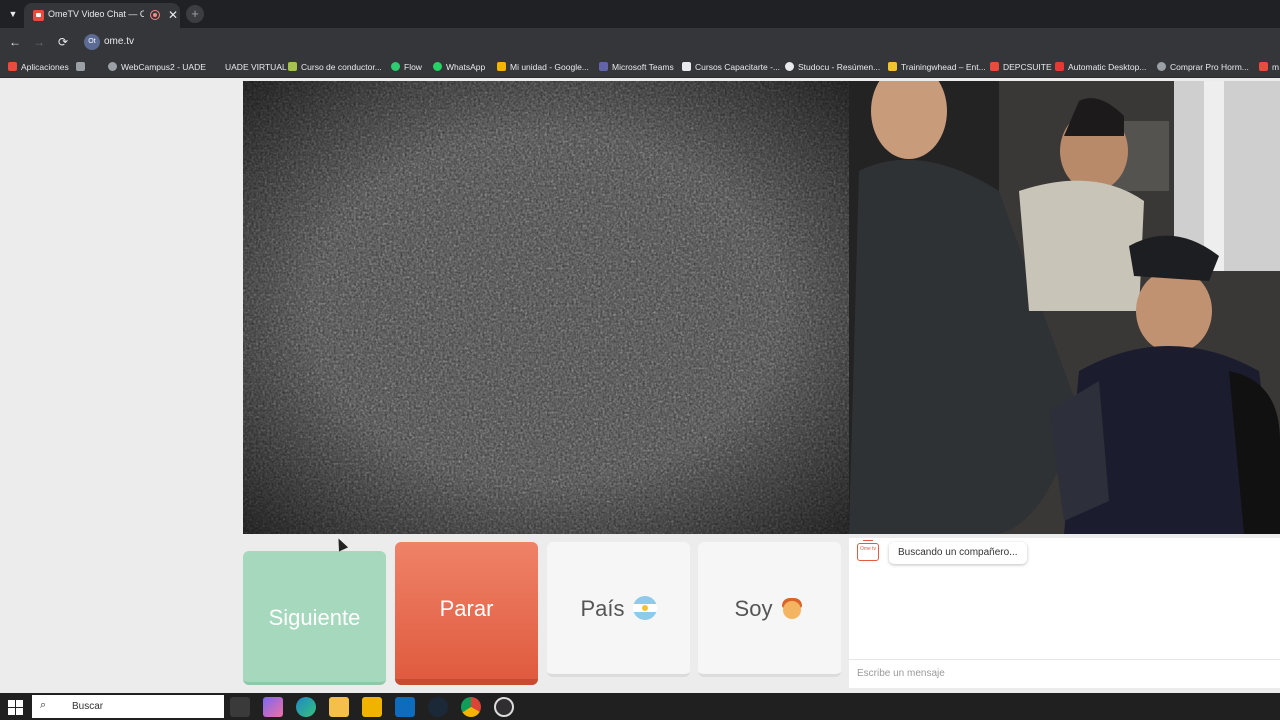 This screenshot has height=720, width=1280. What do you see at coordinates (1161, 66) in the screenshot?
I see `person-icon` at bounding box center [1161, 66].